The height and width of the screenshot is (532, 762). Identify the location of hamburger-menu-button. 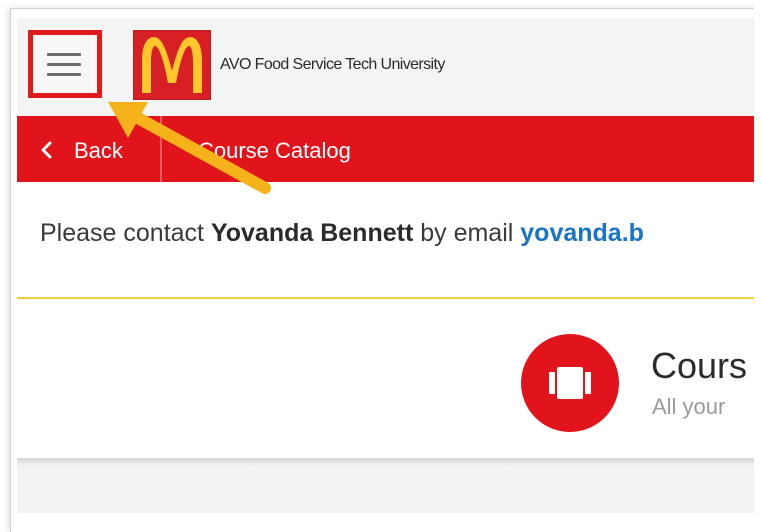
(65, 64).